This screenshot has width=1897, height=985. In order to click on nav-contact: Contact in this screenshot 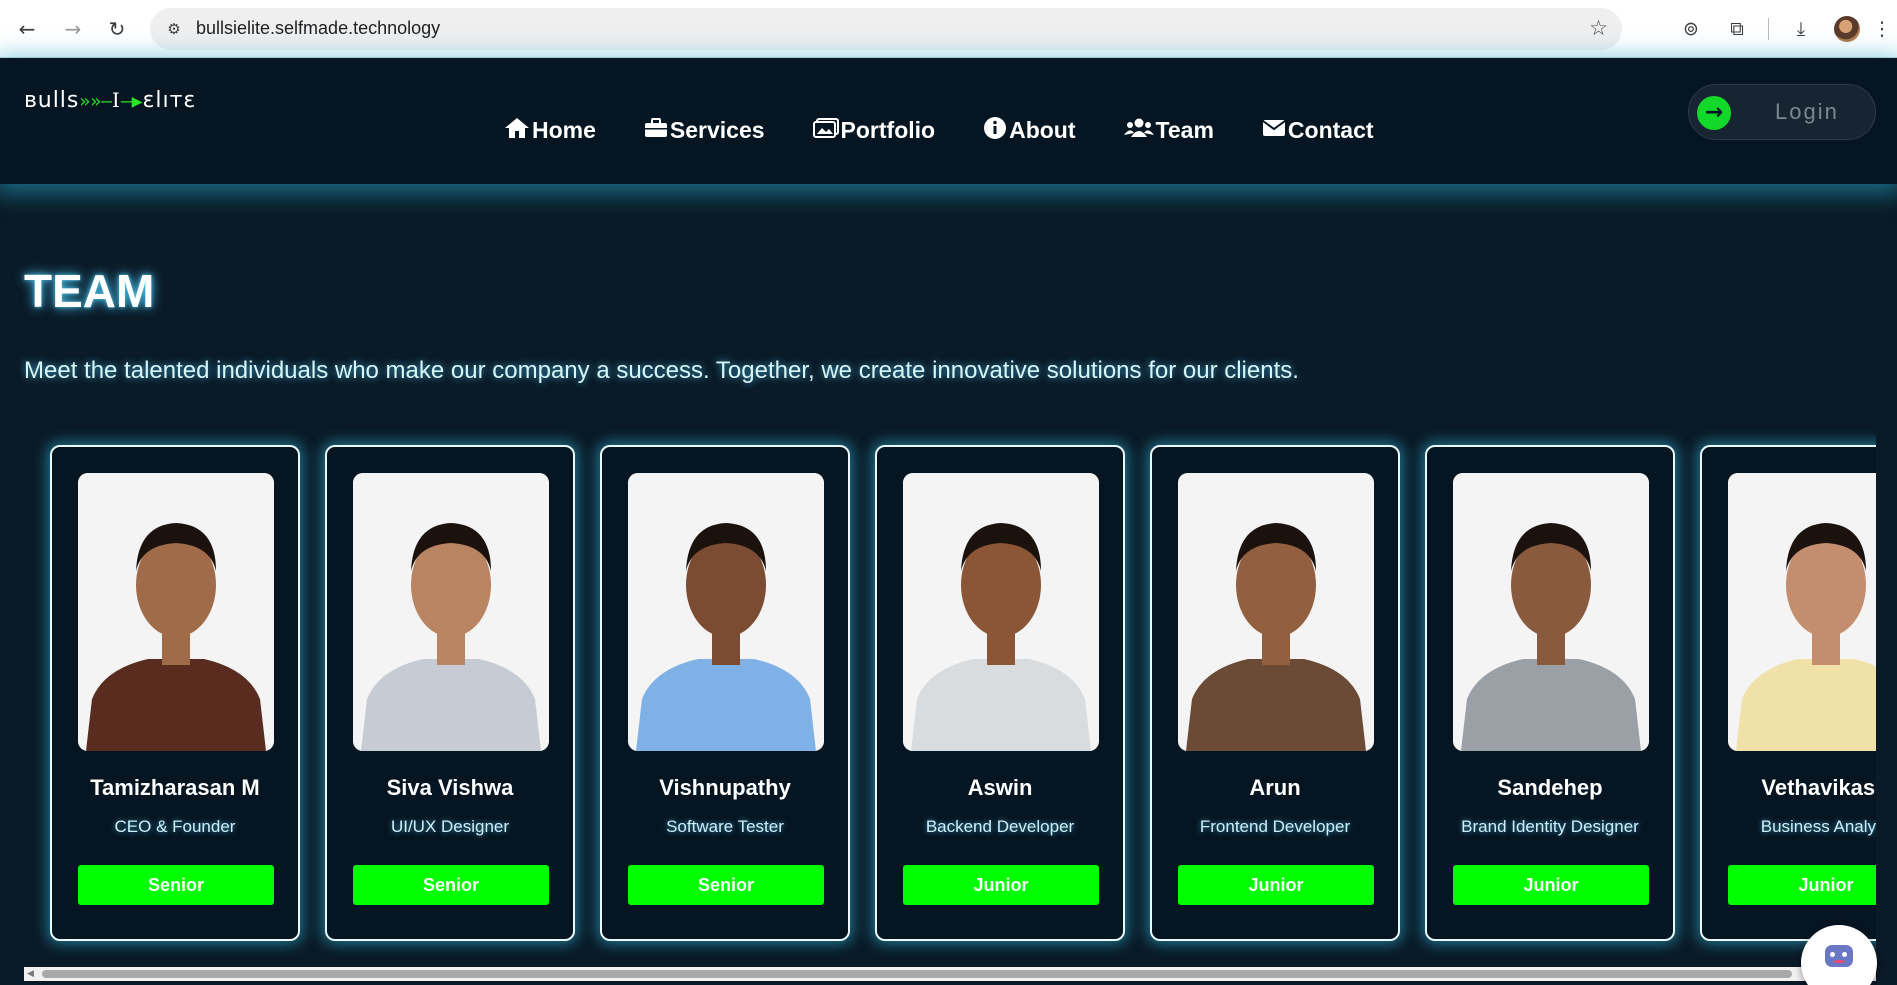, I will do `click(1318, 130)`.